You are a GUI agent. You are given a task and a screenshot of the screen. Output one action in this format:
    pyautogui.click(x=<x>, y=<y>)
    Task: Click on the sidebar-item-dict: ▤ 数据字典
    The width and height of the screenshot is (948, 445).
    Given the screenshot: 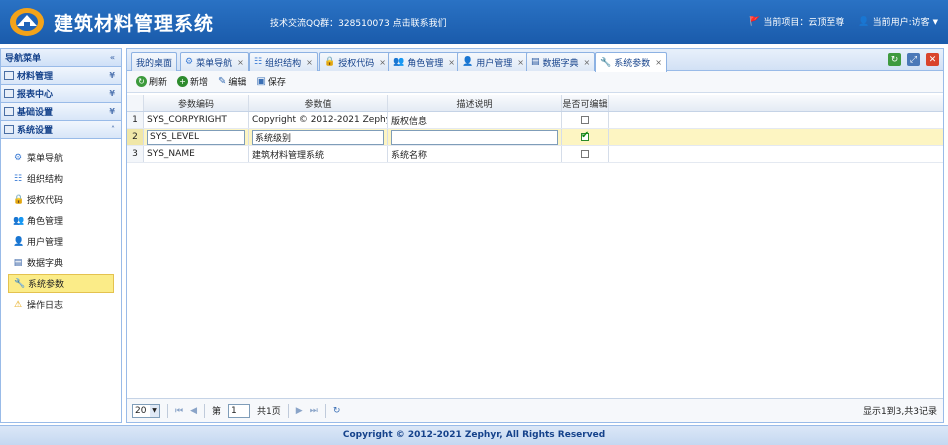 What is the action you would take?
    pyautogui.click(x=61, y=262)
    